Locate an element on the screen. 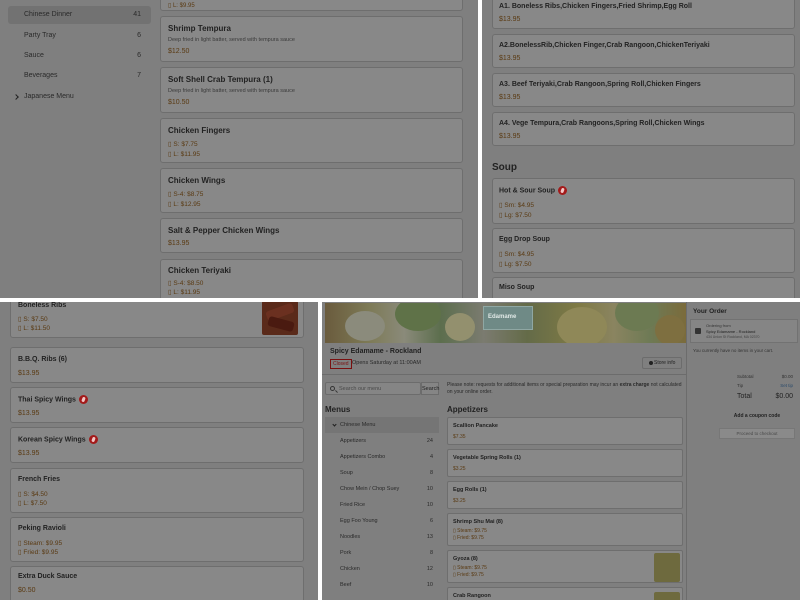 This screenshot has height=600, width=800. item-size-small: ▯ Sm: $4.95 is located at coordinates (517, 205).